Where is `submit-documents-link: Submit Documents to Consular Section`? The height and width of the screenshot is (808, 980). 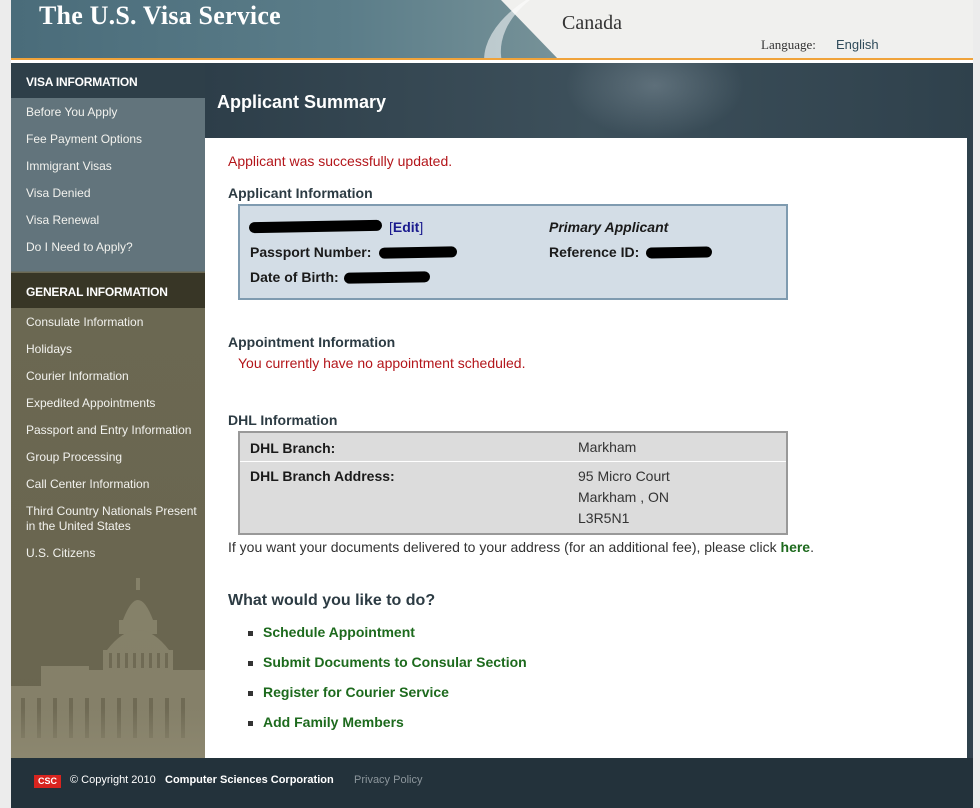
submit-documents-link: Submit Documents to Consular Section is located at coordinates (387, 669).